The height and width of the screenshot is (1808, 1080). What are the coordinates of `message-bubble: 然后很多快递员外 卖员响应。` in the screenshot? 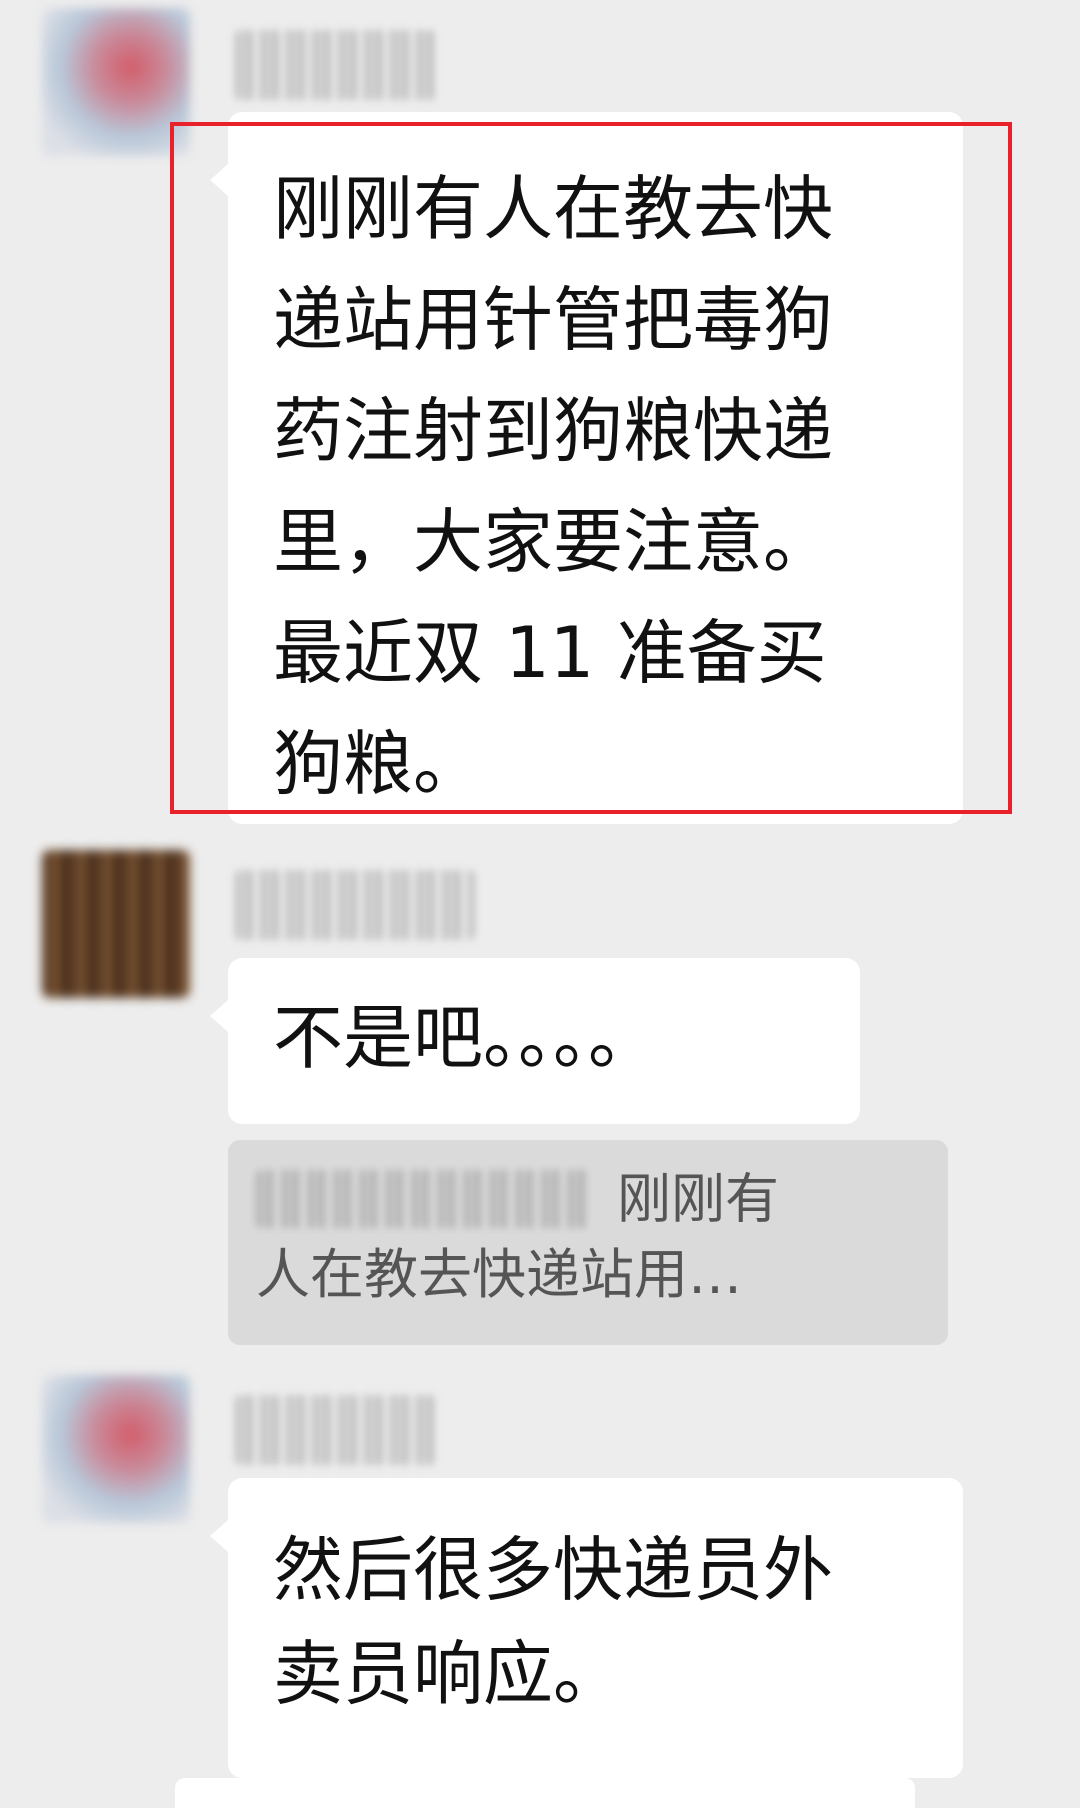 It's located at (586, 1628).